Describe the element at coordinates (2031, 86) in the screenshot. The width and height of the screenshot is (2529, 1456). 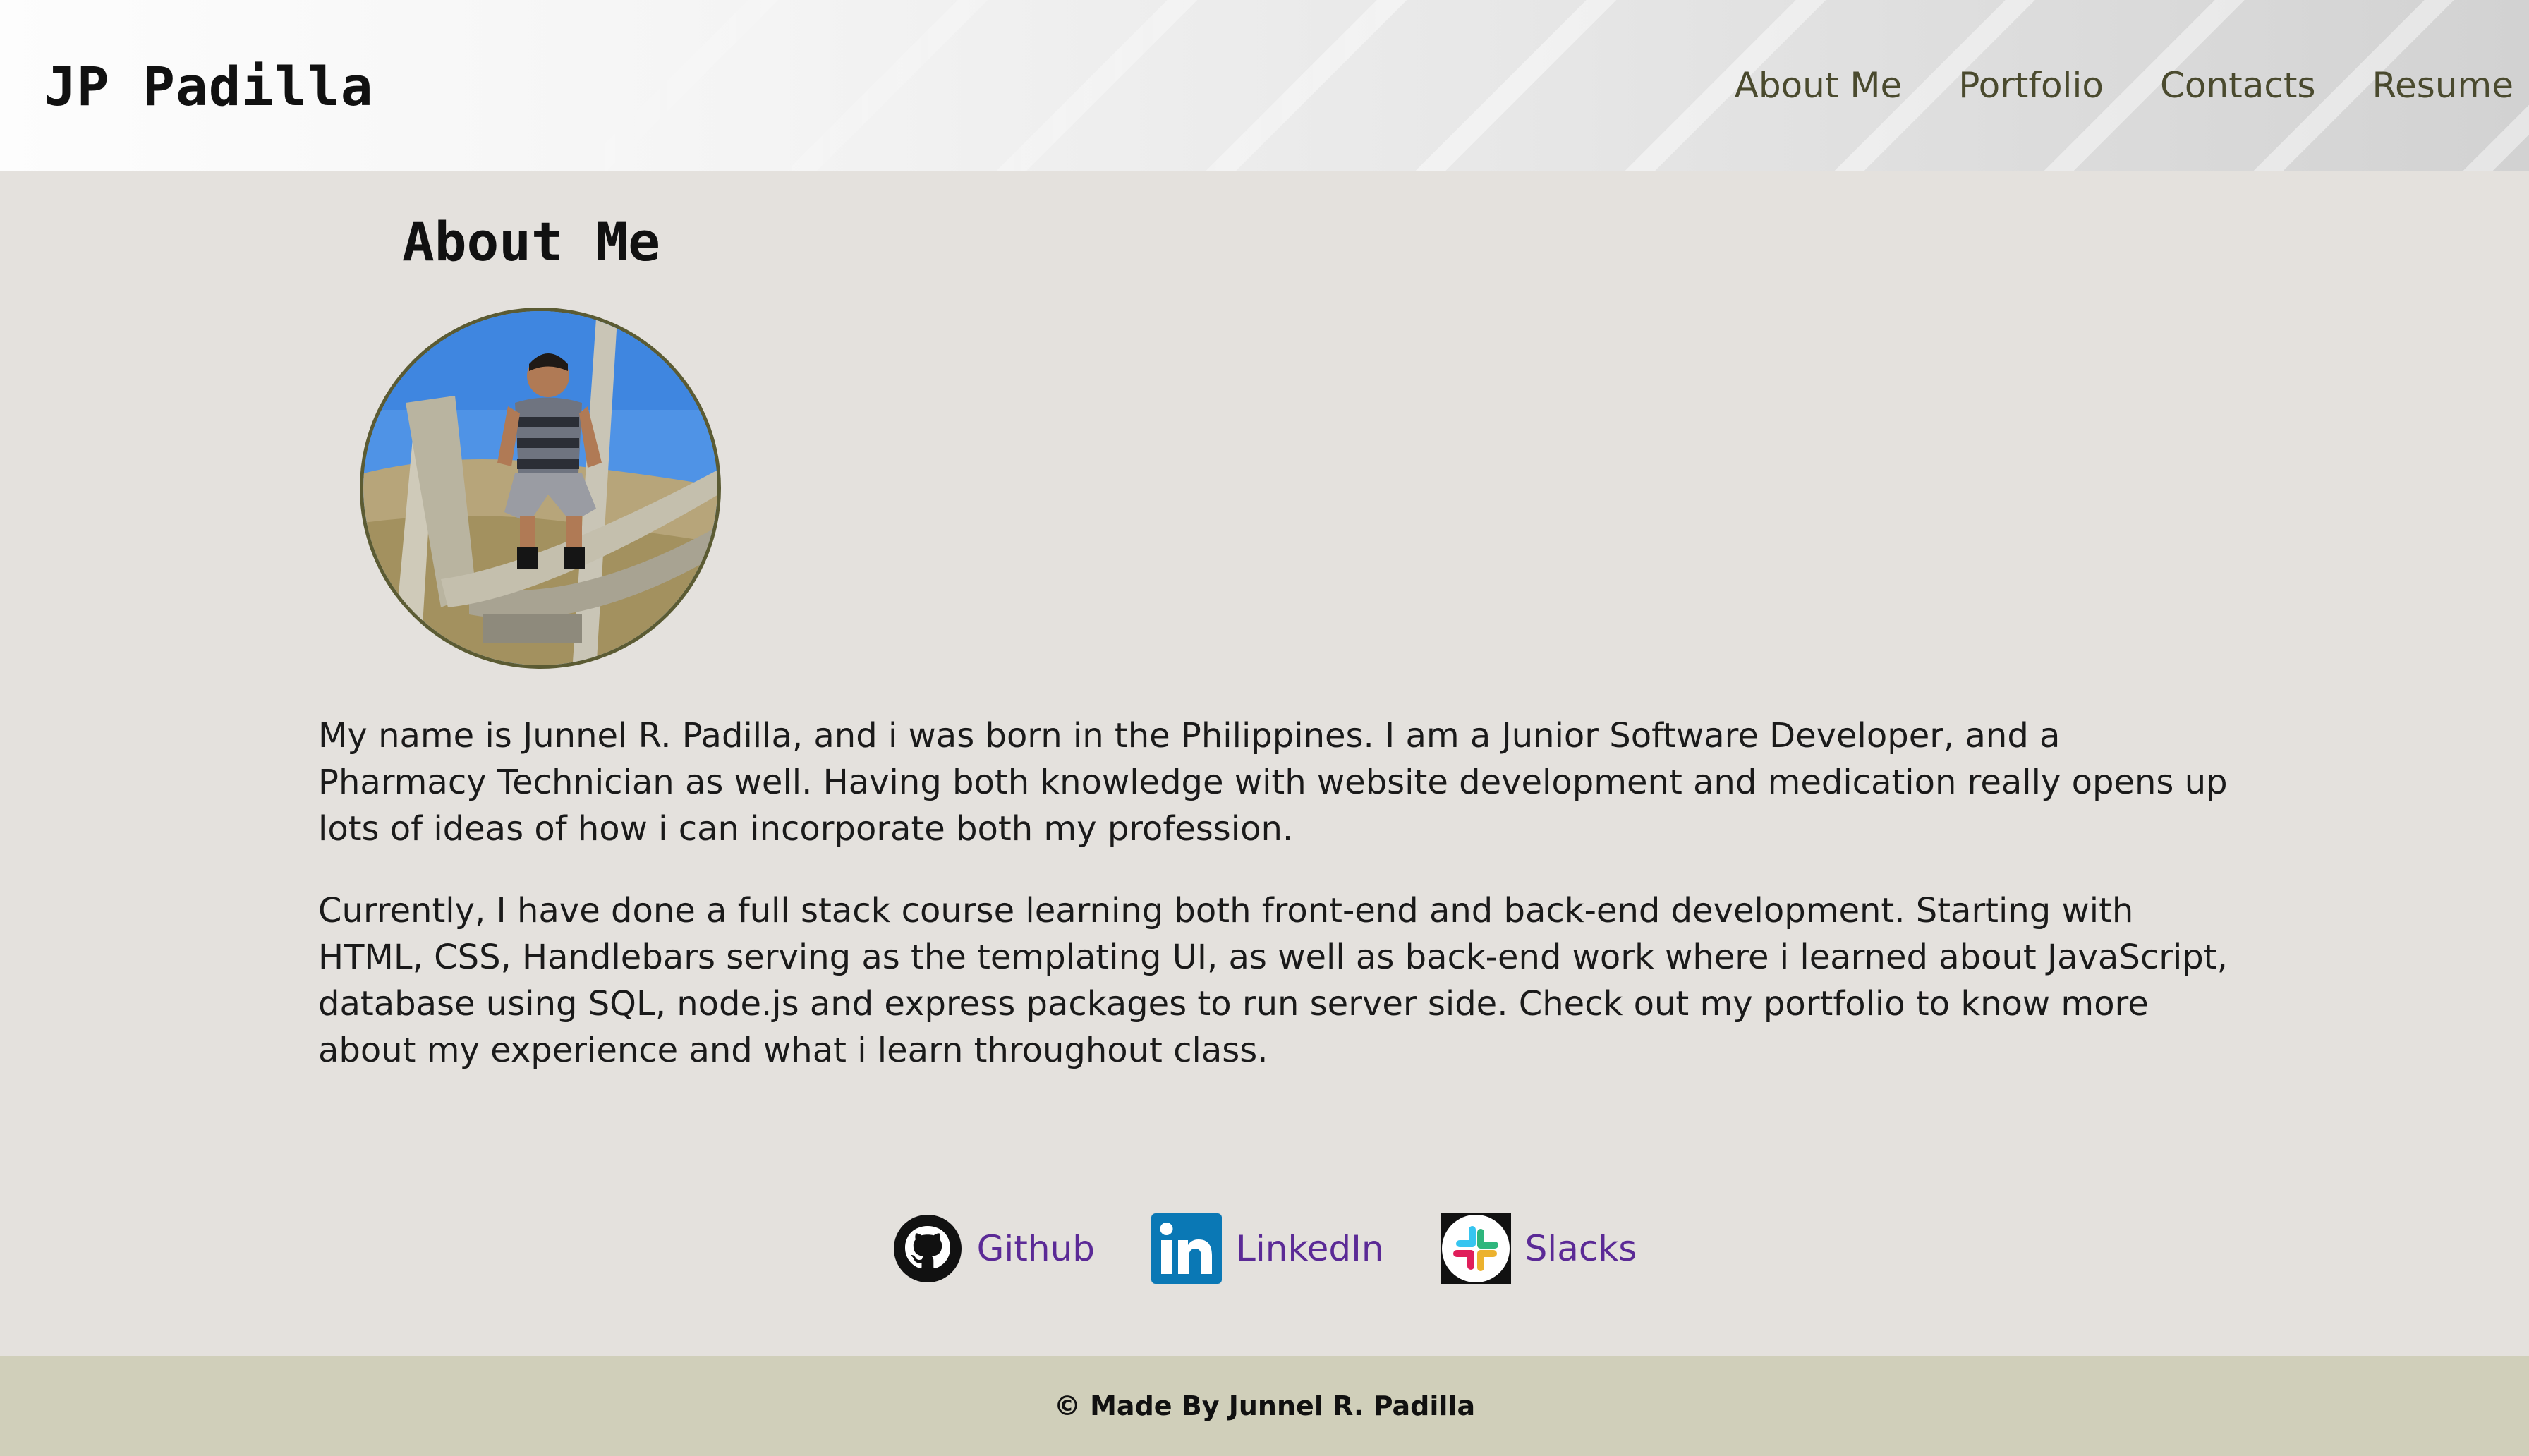
I see `nav-link-portfolio: Portfolio` at that location.